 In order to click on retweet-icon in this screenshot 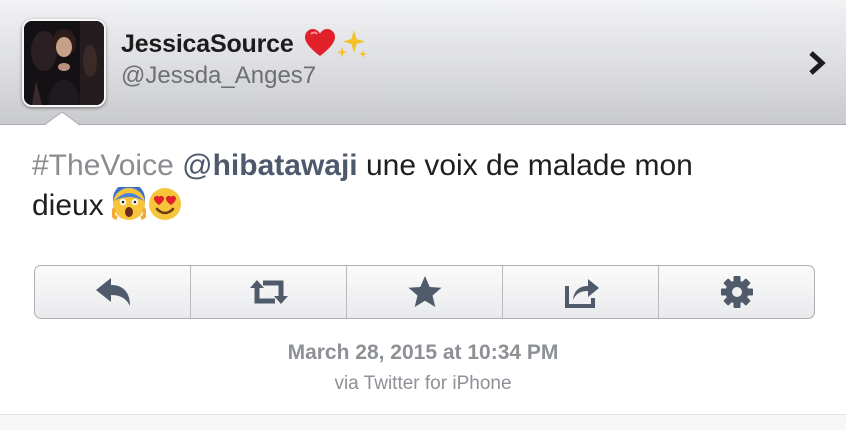, I will do `click(268, 292)`.